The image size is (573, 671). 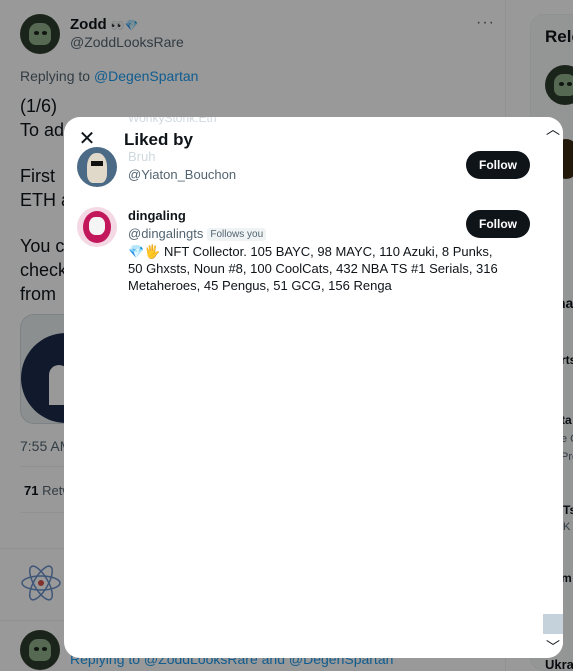 What do you see at coordinates (553, 387) in the screenshot?
I see `scrollbar` at bounding box center [553, 387].